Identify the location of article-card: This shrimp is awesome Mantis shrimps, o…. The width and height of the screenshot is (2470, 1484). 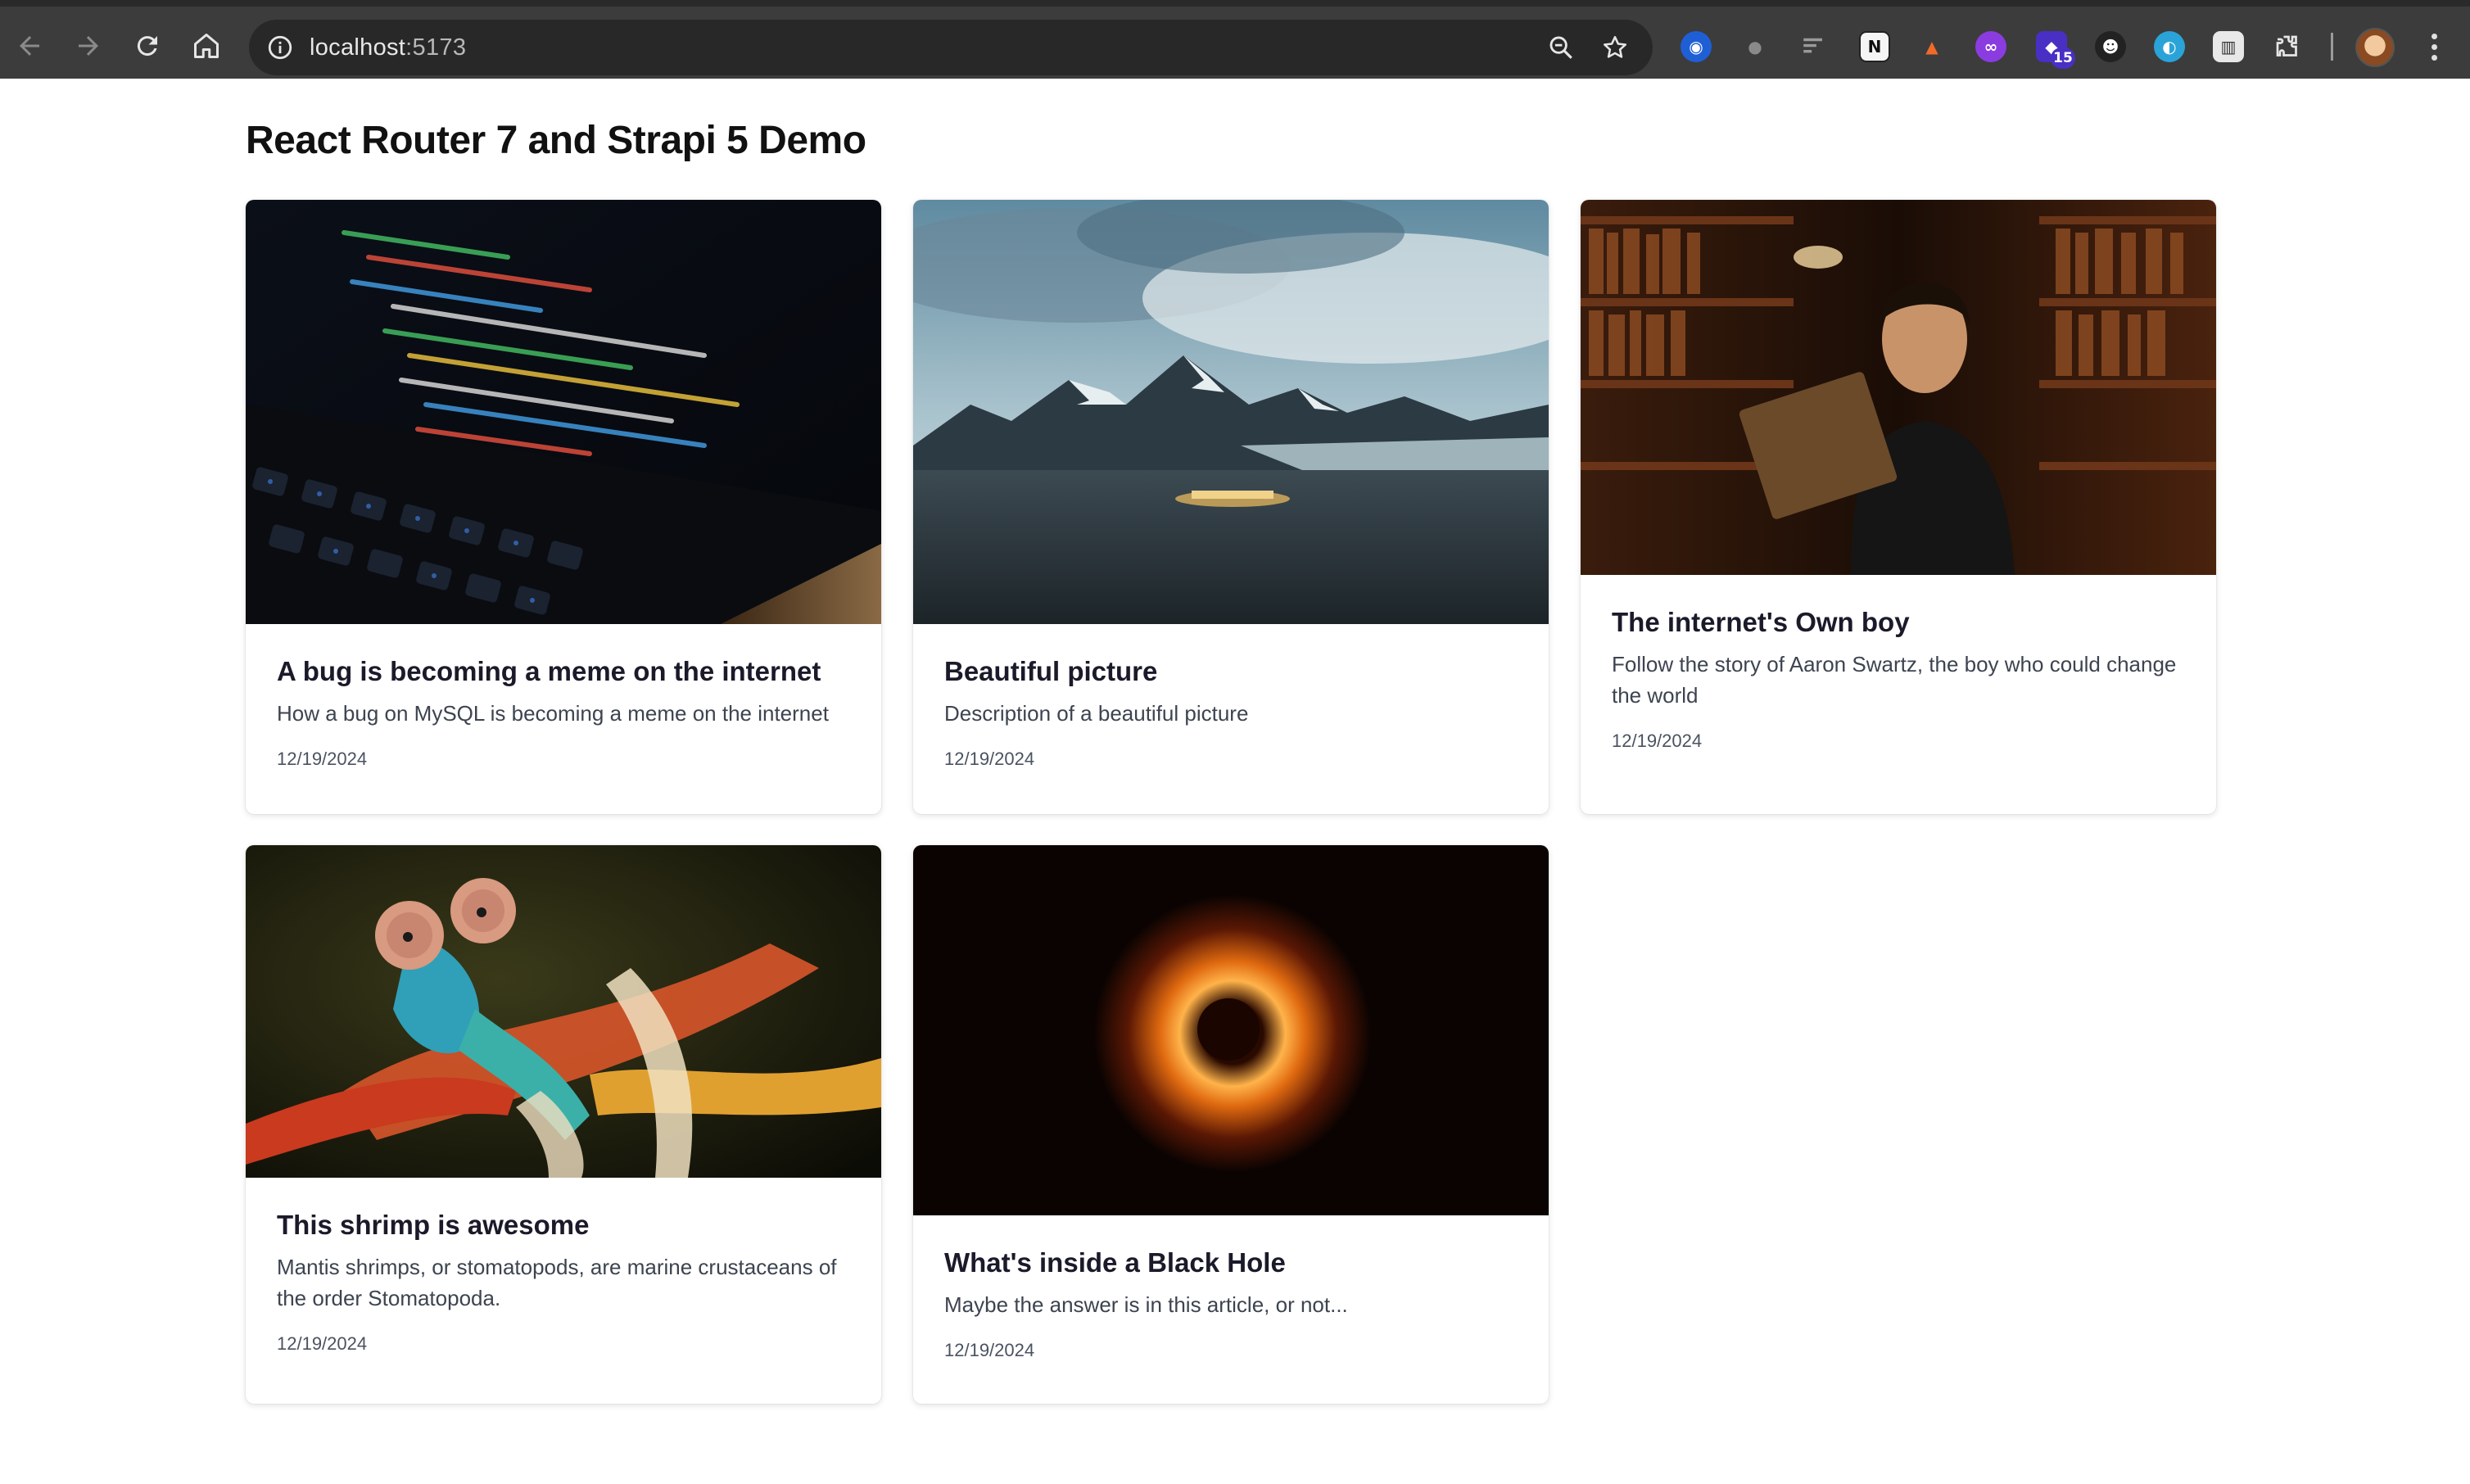
(563, 1124).